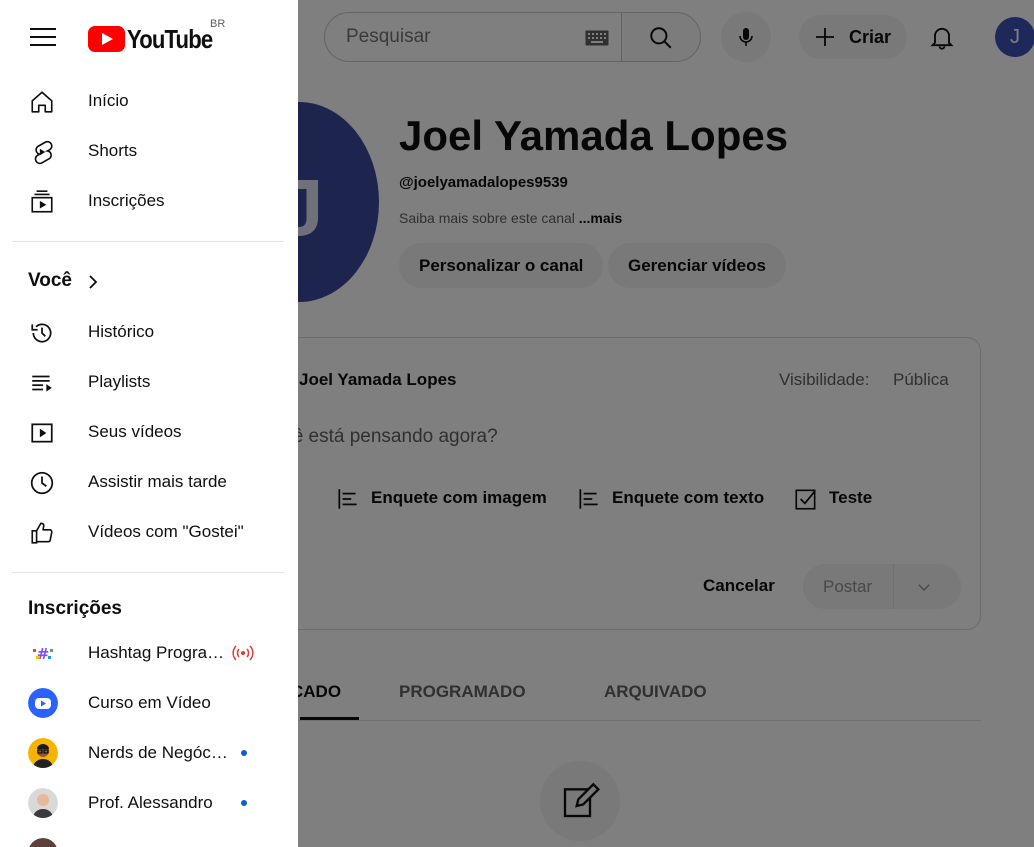 Image resolution: width=1034 pixels, height=847 pixels. I want to click on subscription-item-nerds-de-negocios: Nerds de Negócios, so click(148, 753).